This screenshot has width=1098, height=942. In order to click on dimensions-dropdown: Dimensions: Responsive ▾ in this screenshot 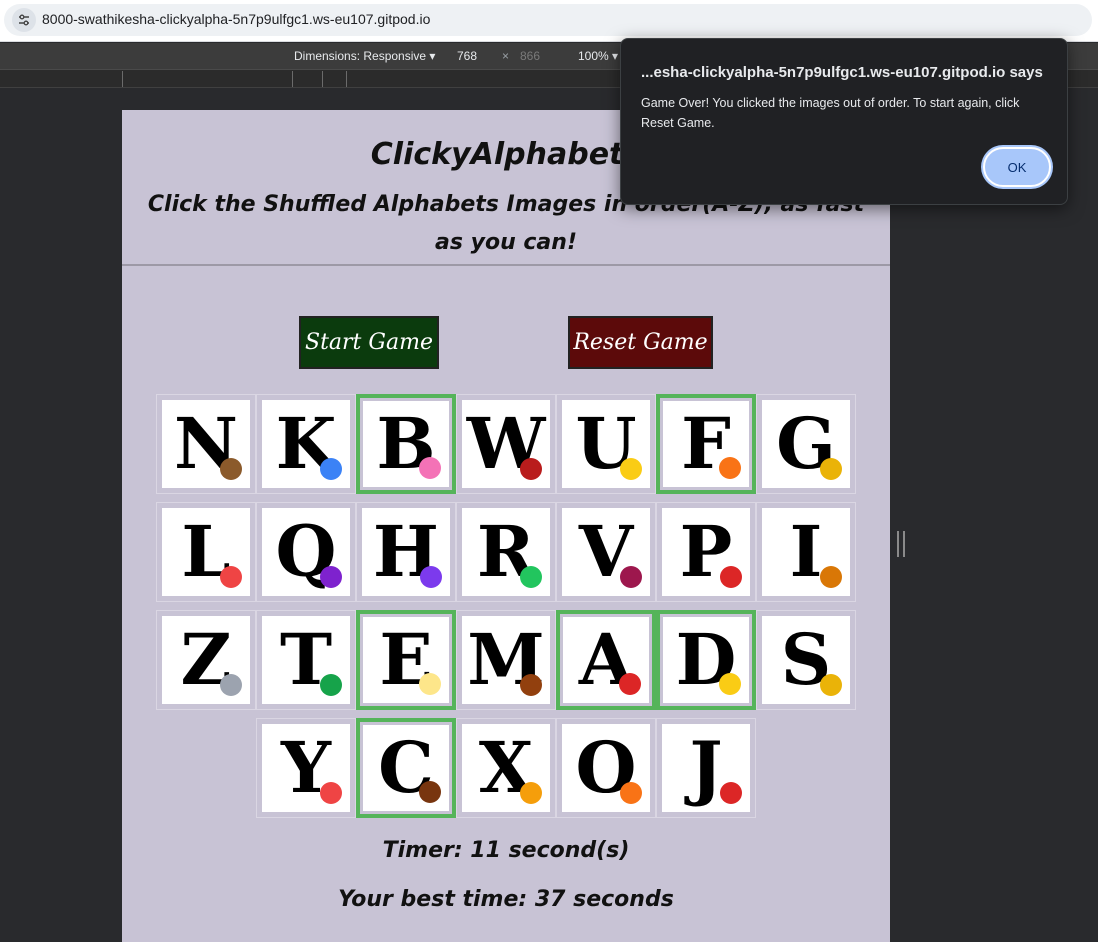, I will do `click(364, 56)`.